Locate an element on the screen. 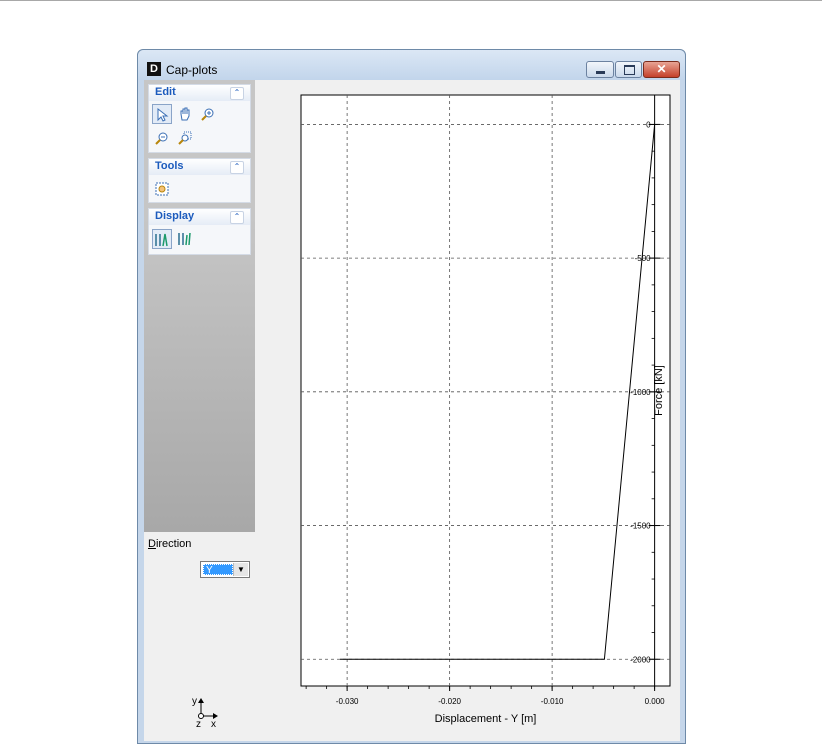 Image resolution: width=822 pixels, height=745 pixels. y-tick-label: -500 is located at coordinates (643, 258).